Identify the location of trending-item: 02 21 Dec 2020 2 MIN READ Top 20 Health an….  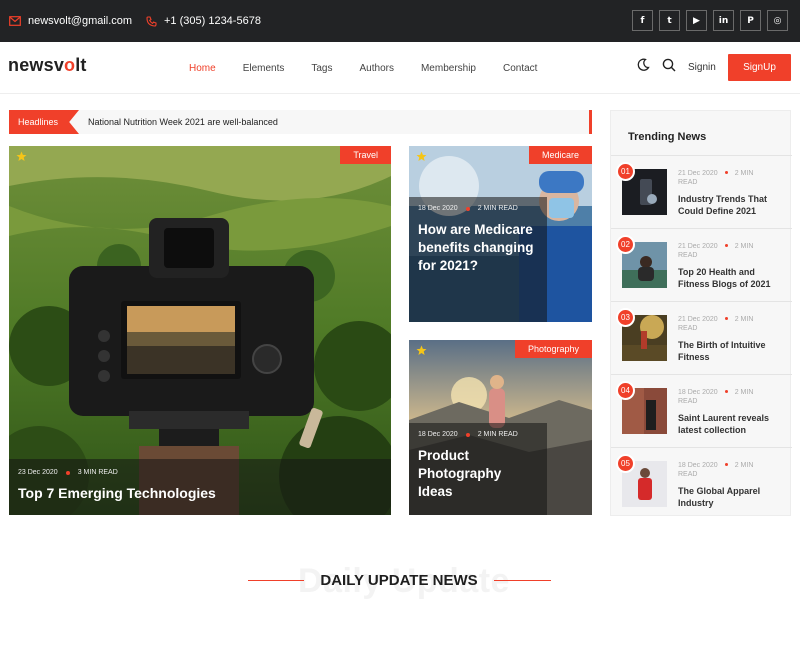
(701, 264).